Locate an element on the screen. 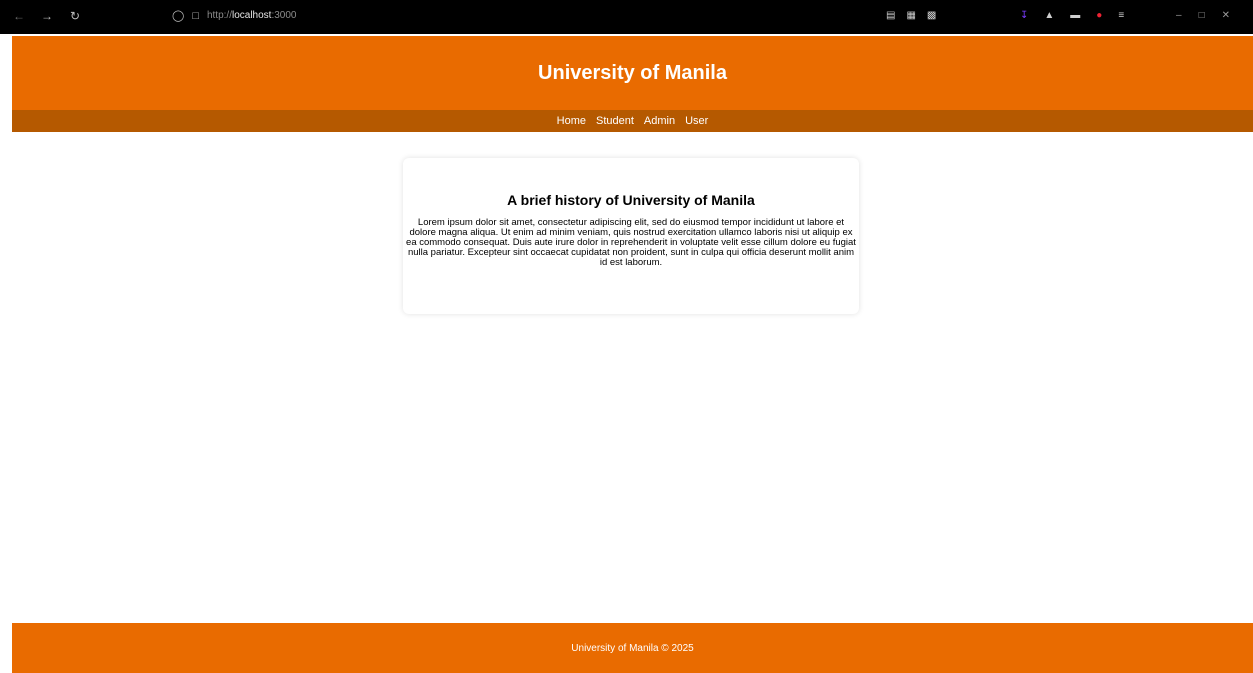 The width and height of the screenshot is (1253, 673). address-bar: ◯ □ http://localhost:3000 is located at coordinates (234, 16).